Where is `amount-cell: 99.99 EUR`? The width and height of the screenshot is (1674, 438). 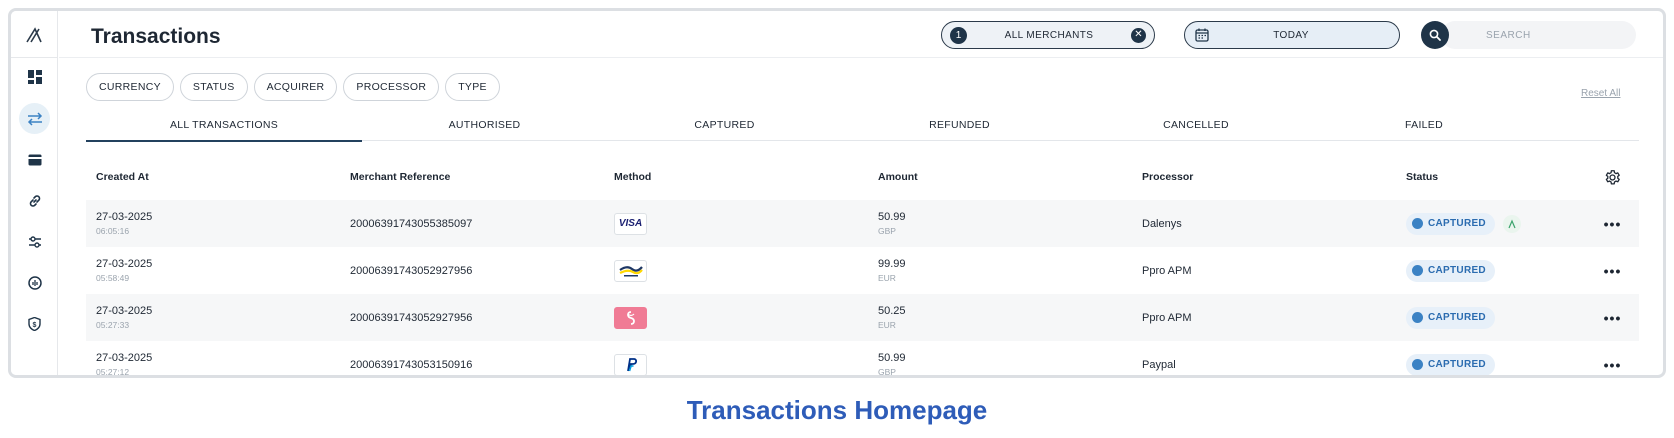
amount-cell: 99.99 EUR is located at coordinates (1010, 270).